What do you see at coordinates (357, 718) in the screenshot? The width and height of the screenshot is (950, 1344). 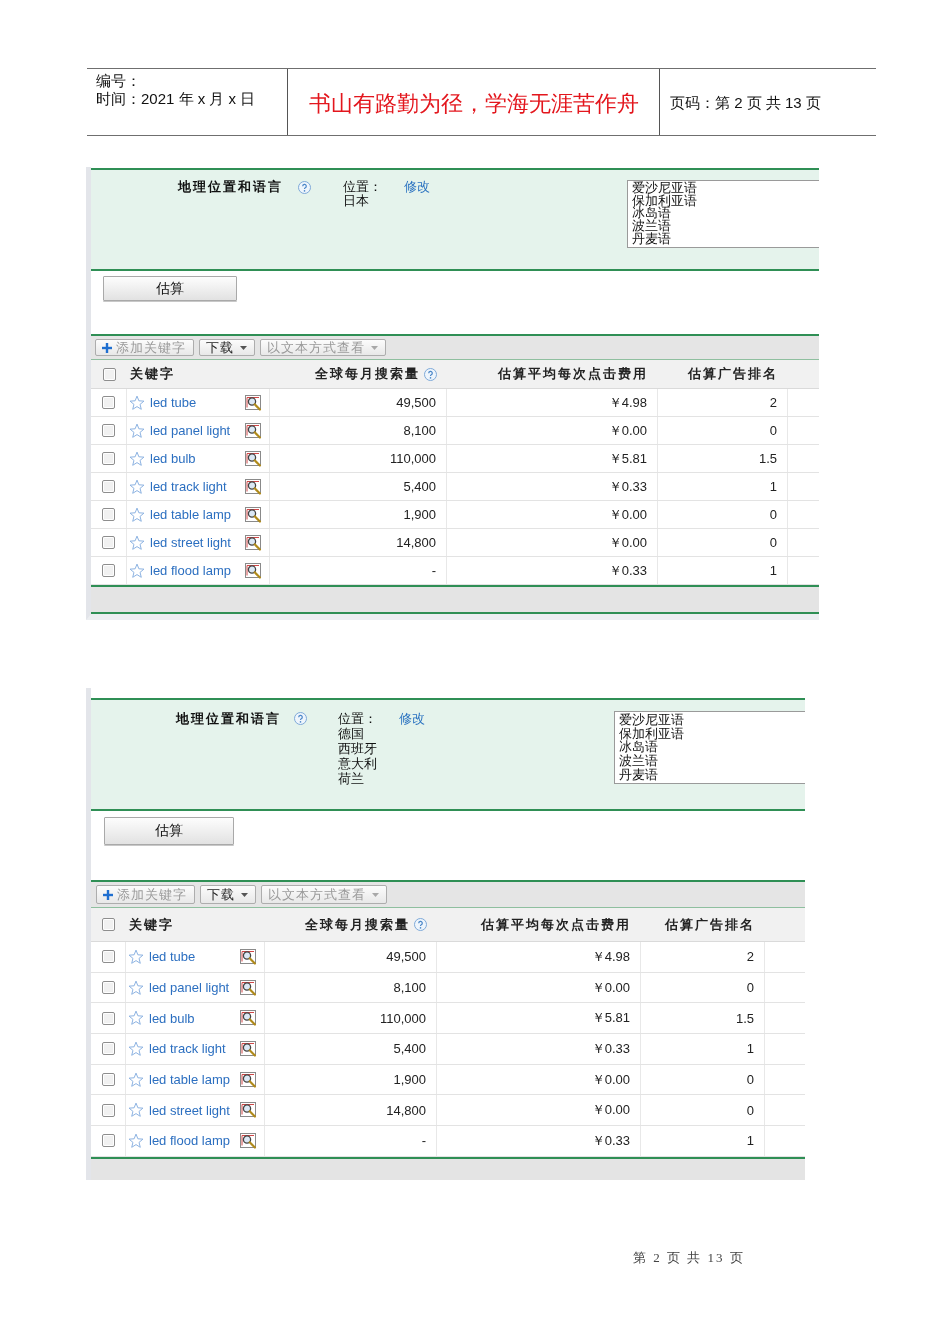 I see `field-label: 位置：` at bounding box center [357, 718].